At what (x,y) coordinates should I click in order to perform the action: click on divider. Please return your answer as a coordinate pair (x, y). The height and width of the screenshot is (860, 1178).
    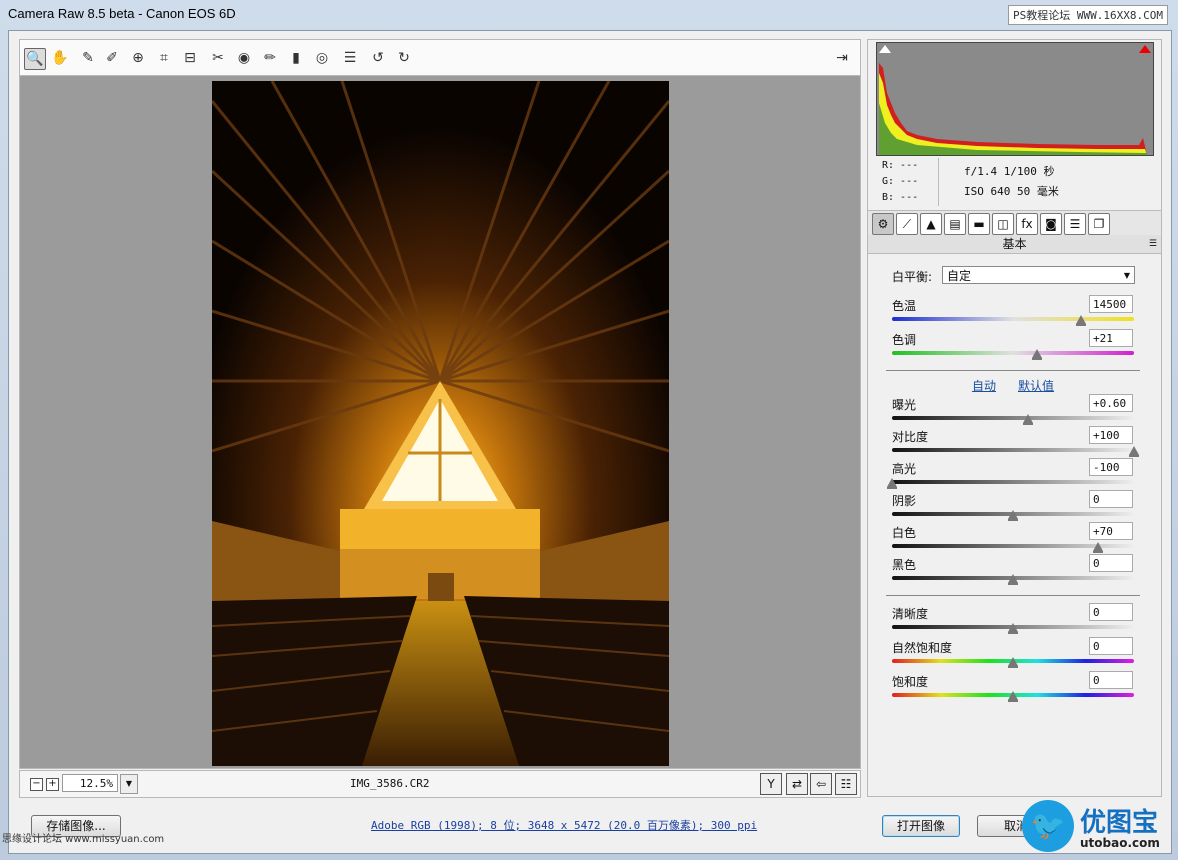
    Looking at the image, I should click on (1013, 595).